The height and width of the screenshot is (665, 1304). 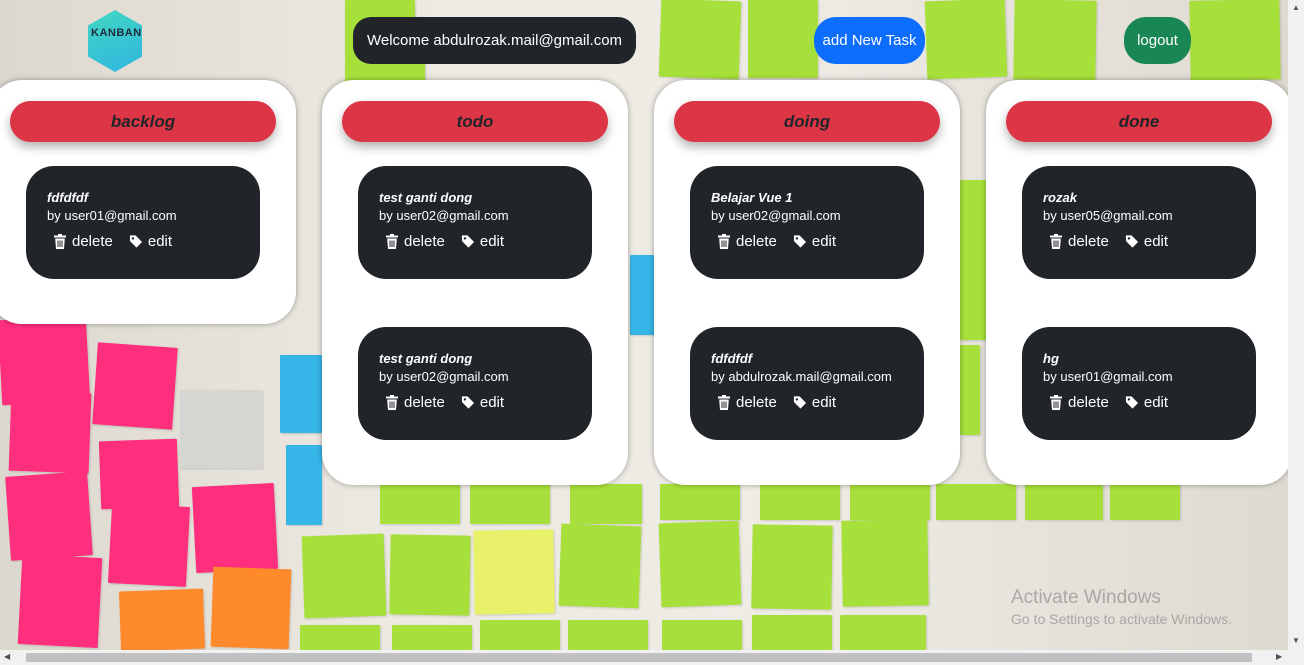 I want to click on logout-button: logout, so click(x=1157, y=40).